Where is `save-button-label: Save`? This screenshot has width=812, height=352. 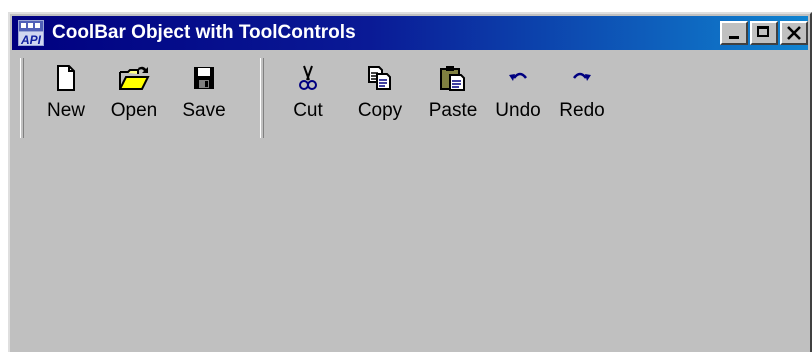 save-button-label: Save is located at coordinates (204, 110).